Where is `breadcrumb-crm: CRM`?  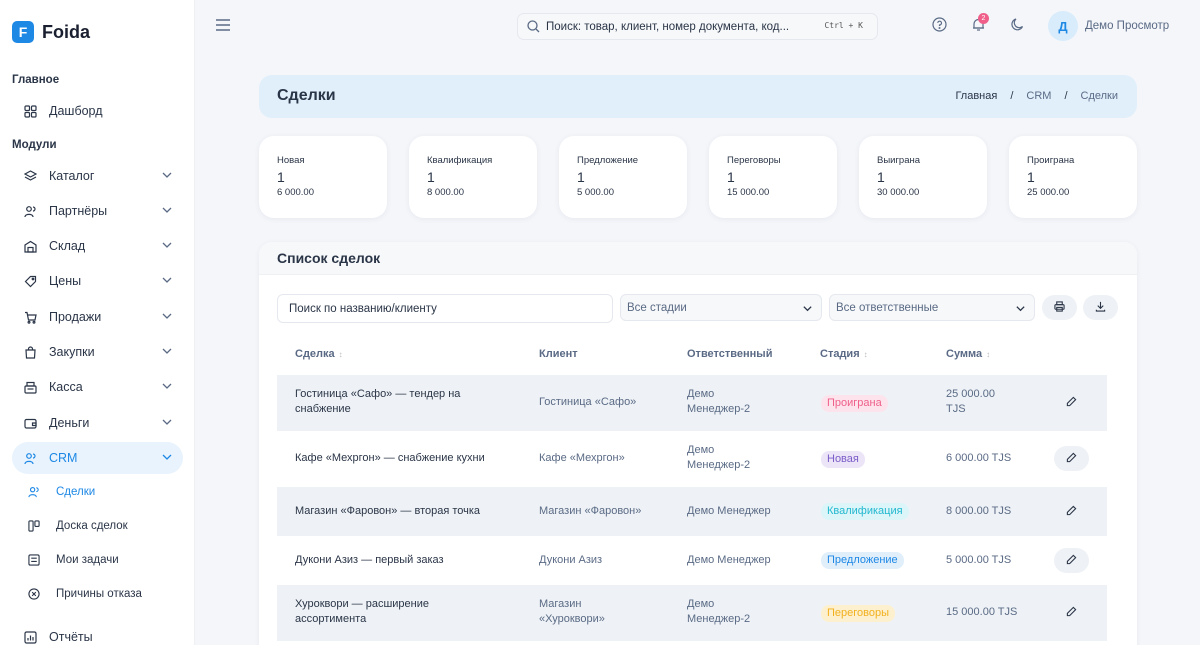 breadcrumb-crm: CRM is located at coordinates (1038, 96).